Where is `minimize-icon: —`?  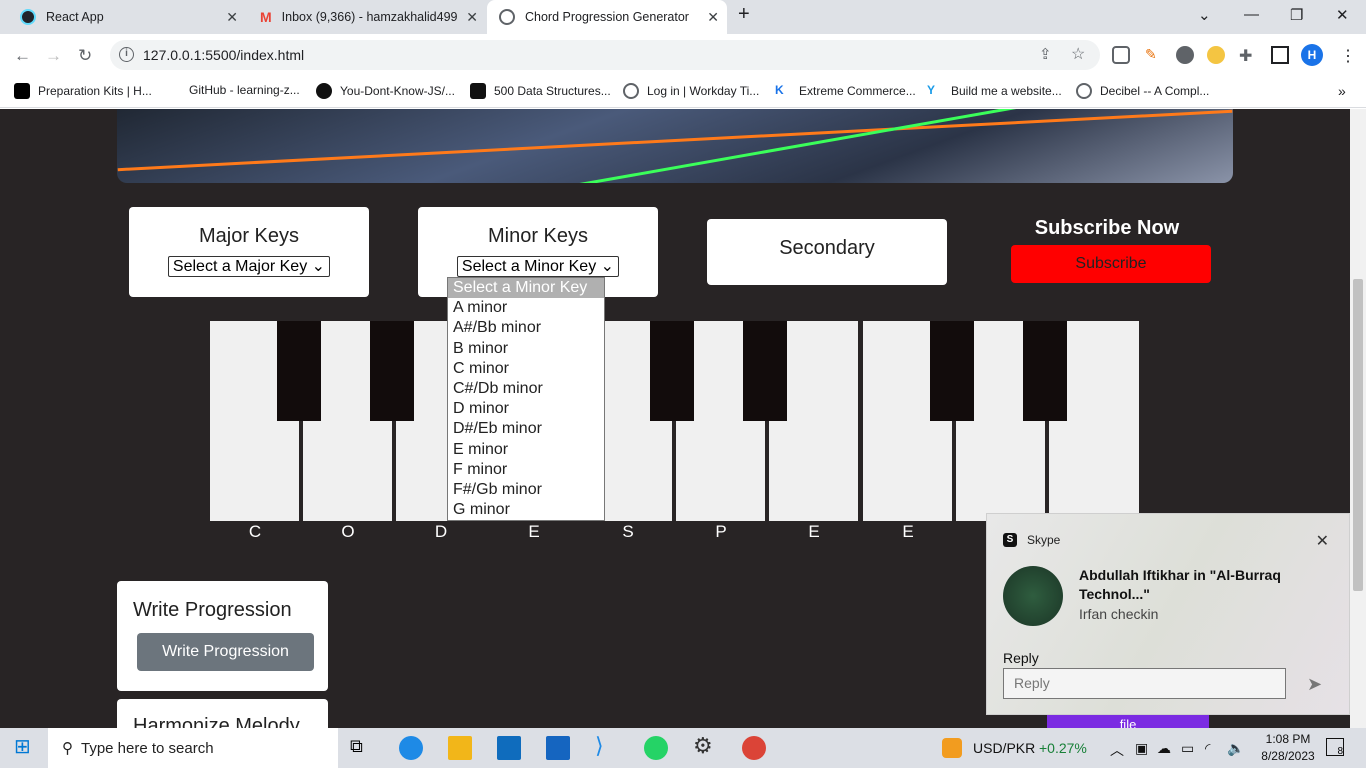
minimize-icon: — is located at coordinates (1251, 14).